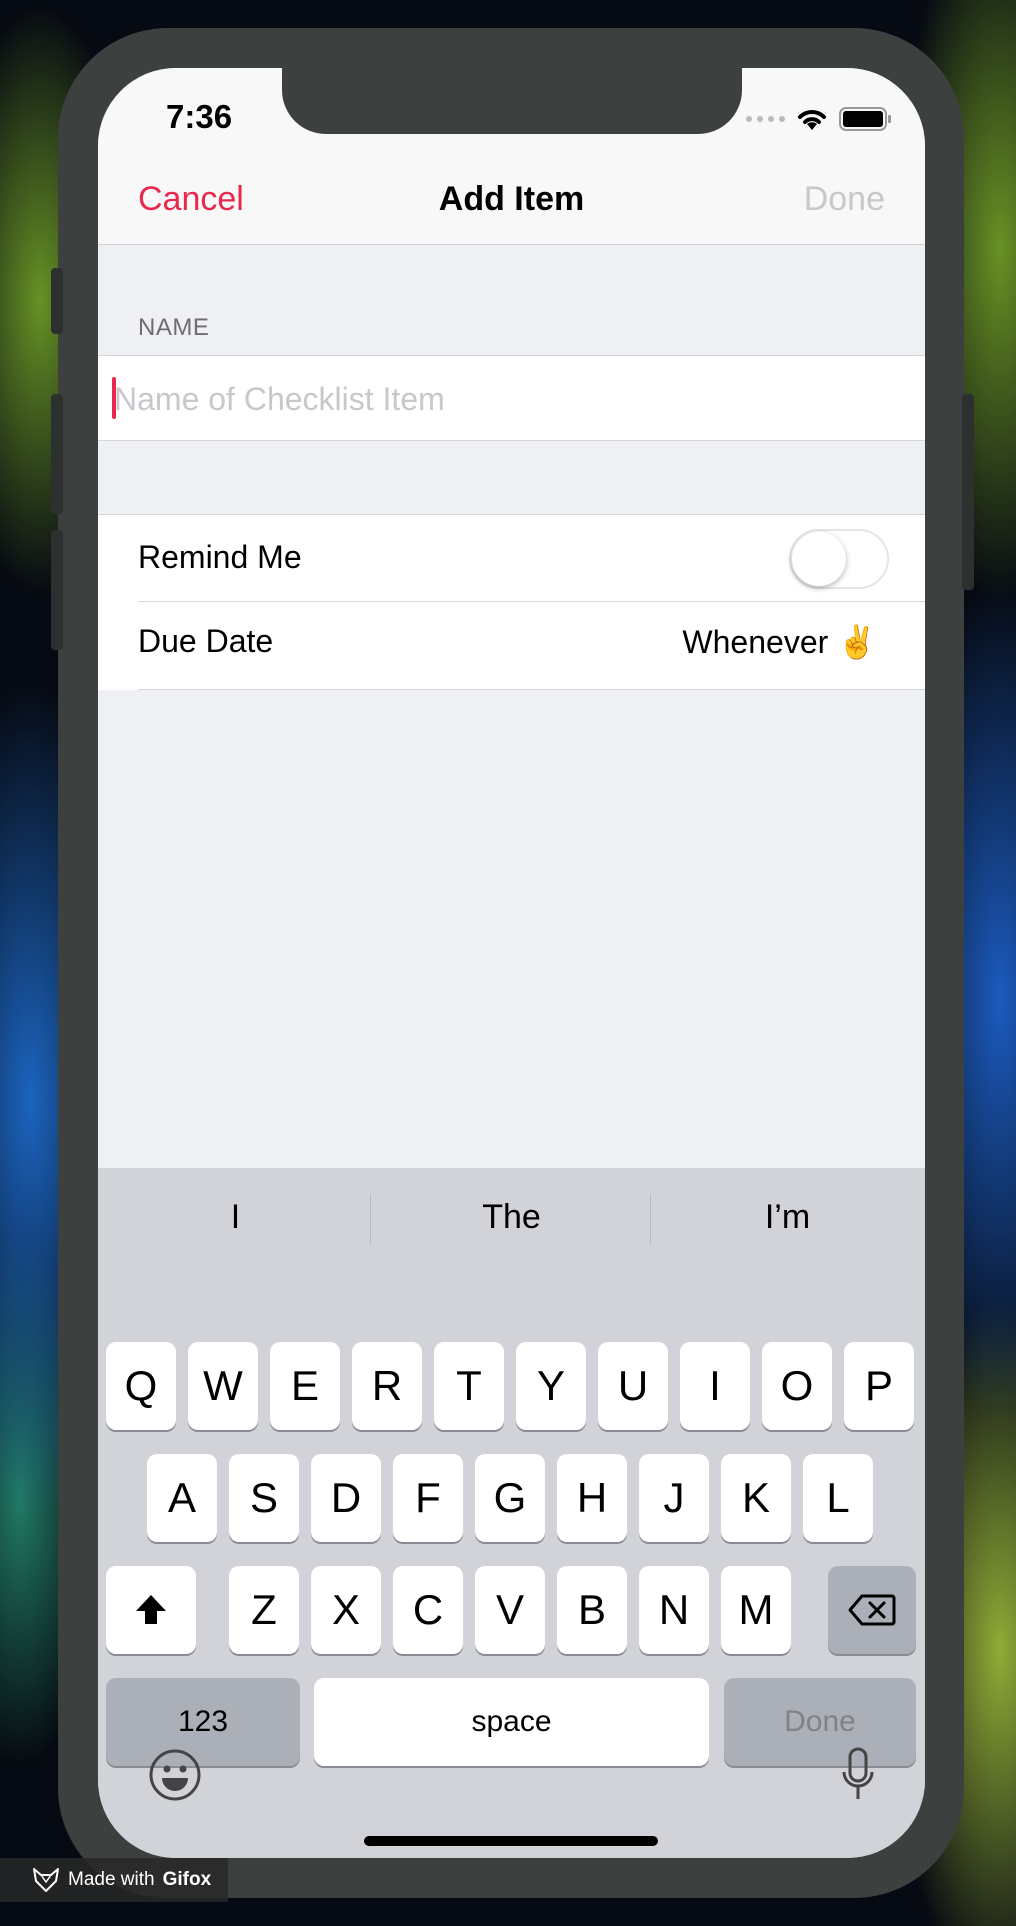 This screenshot has height=1926, width=1016. What do you see at coordinates (674, 1610) in the screenshot?
I see `key-n: N` at bounding box center [674, 1610].